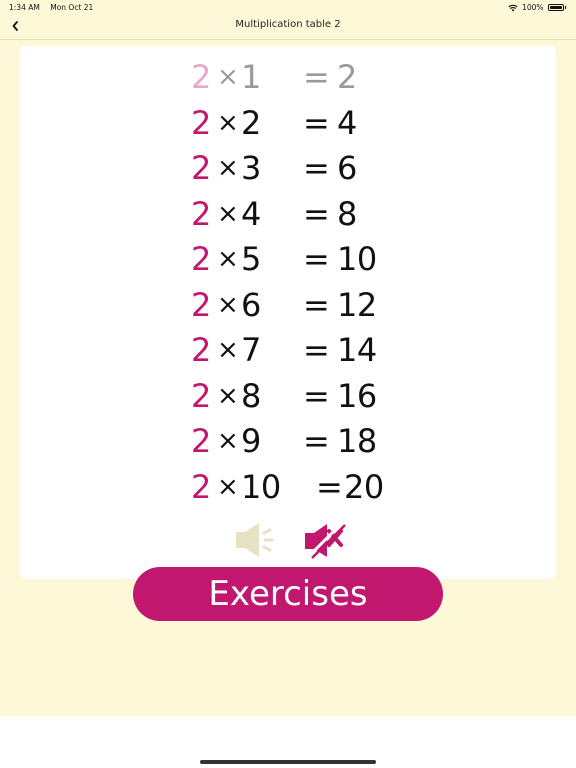 The height and width of the screenshot is (768, 576). I want to click on table-row: 2 × 10 = 20, so click(288, 487).